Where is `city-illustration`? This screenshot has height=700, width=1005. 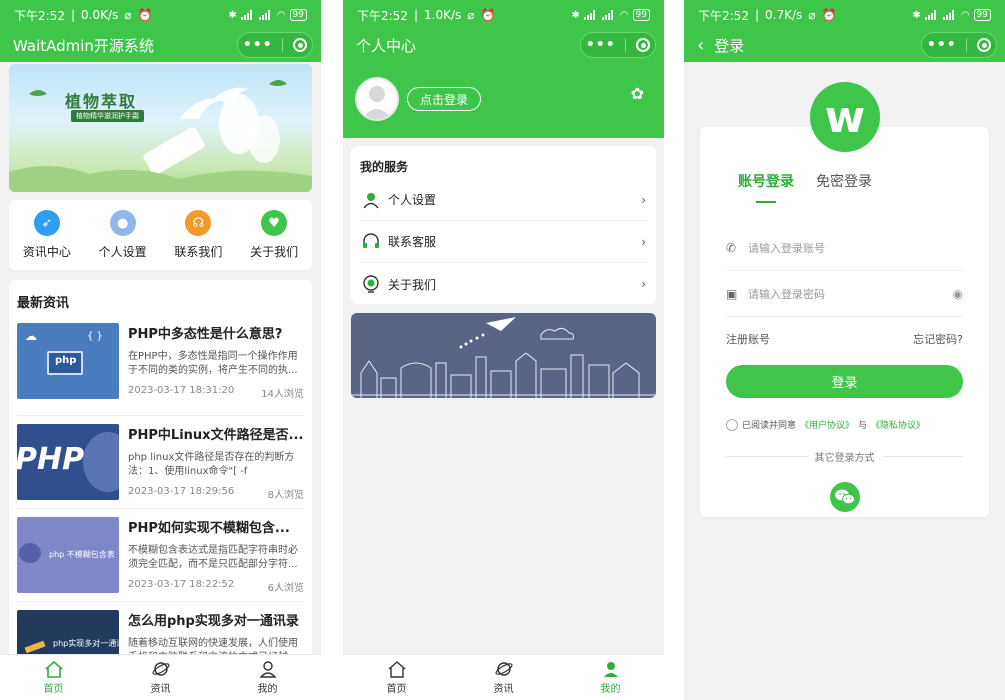
city-illustration is located at coordinates (503, 357).